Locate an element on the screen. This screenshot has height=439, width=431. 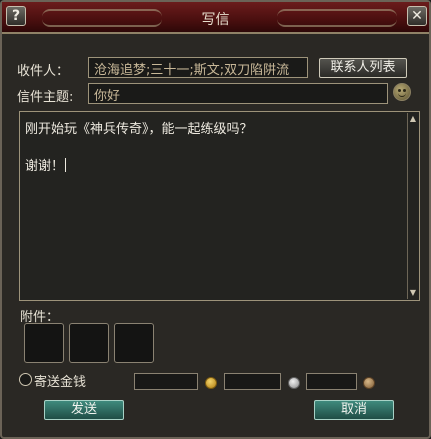
message-line-2: 谢谢！ is located at coordinates (46, 164).